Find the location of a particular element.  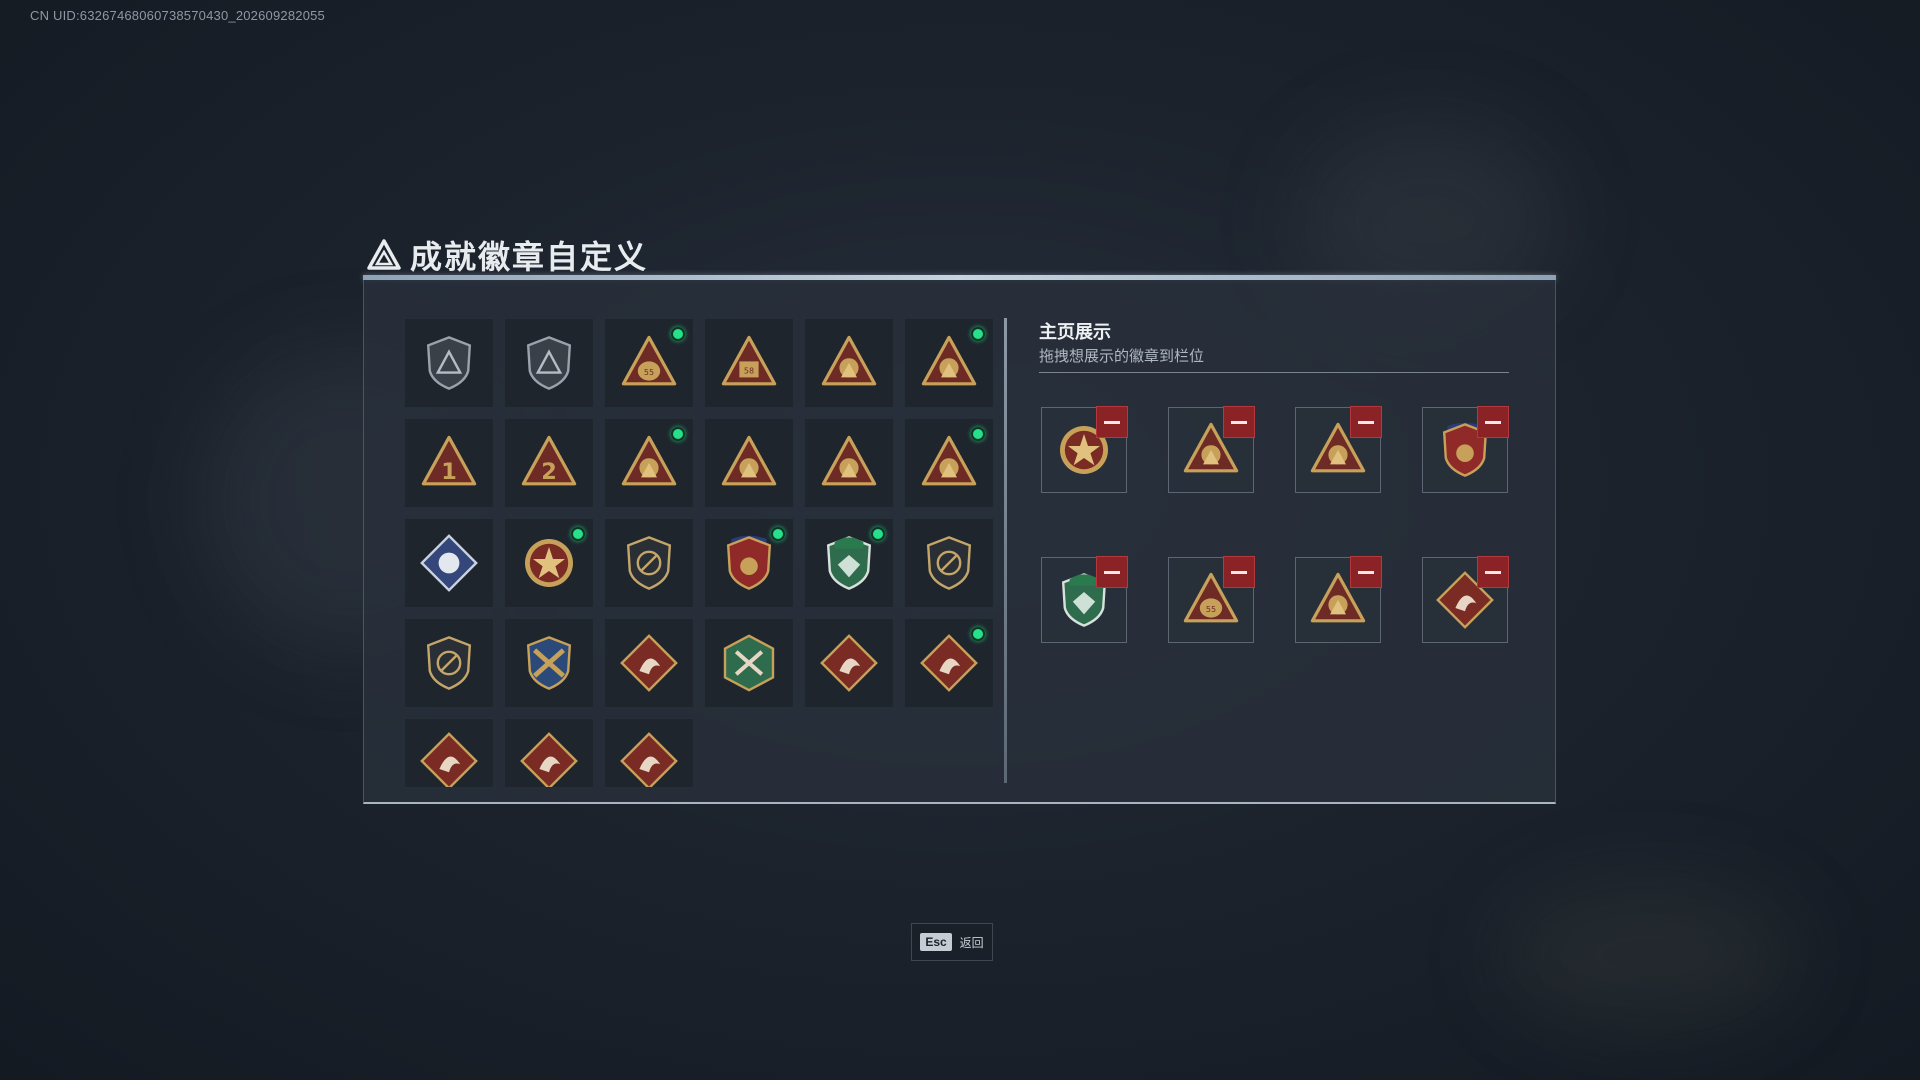

red-diamond-dragon-alt-icon is located at coordinates (949, 663).